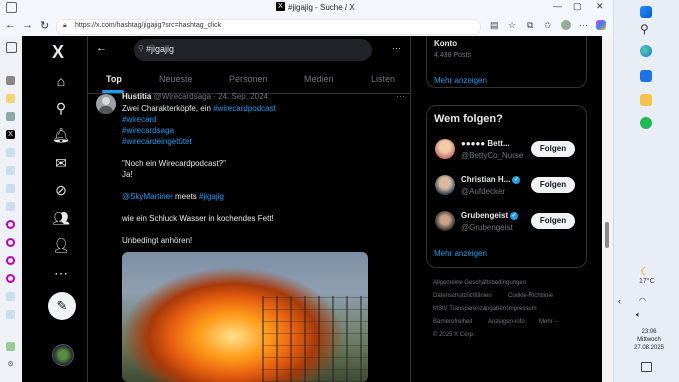 This screenshot has height=382, width=679. I want to click on hashtag-link: #jigajig, so click(211, 196).